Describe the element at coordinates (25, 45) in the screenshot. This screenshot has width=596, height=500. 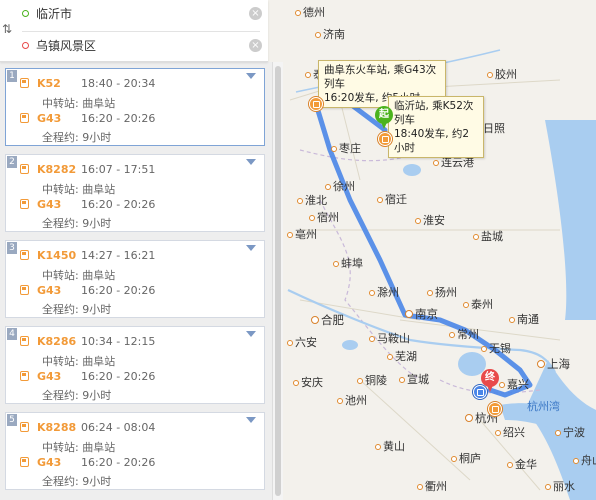
I see `destination-dot-icon` at that location.